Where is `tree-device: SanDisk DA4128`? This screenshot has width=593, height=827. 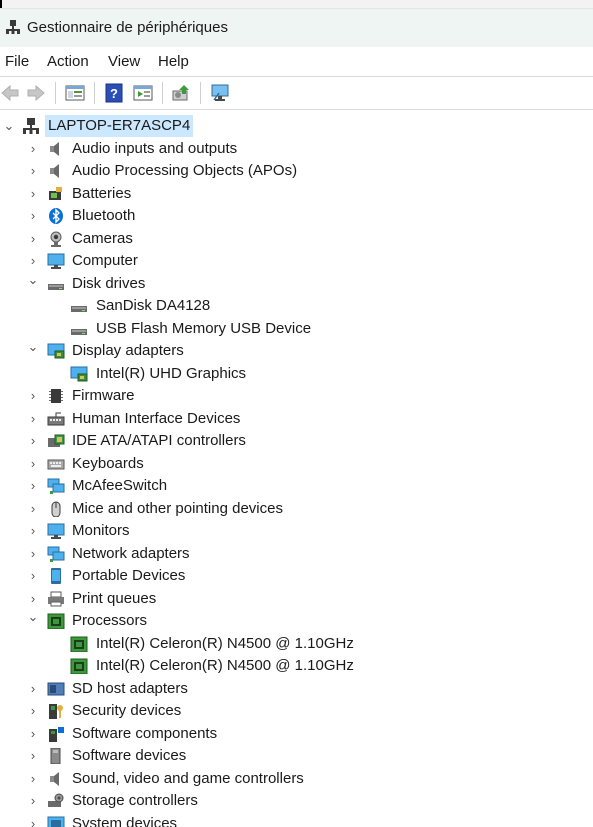
tree-device: SanDisk DA4128 is located at coordinates (280, 306).